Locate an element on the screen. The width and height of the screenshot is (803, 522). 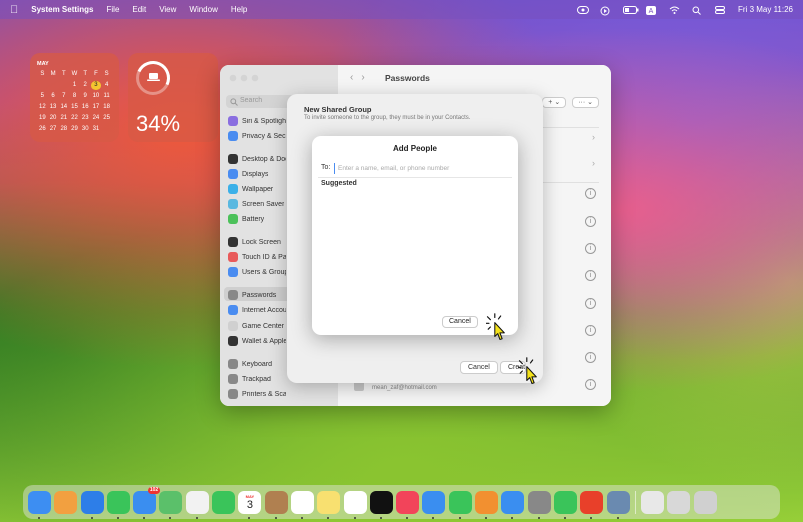
sidebar-item-trackpad: Trackpad is located at coordinates (249, 379).